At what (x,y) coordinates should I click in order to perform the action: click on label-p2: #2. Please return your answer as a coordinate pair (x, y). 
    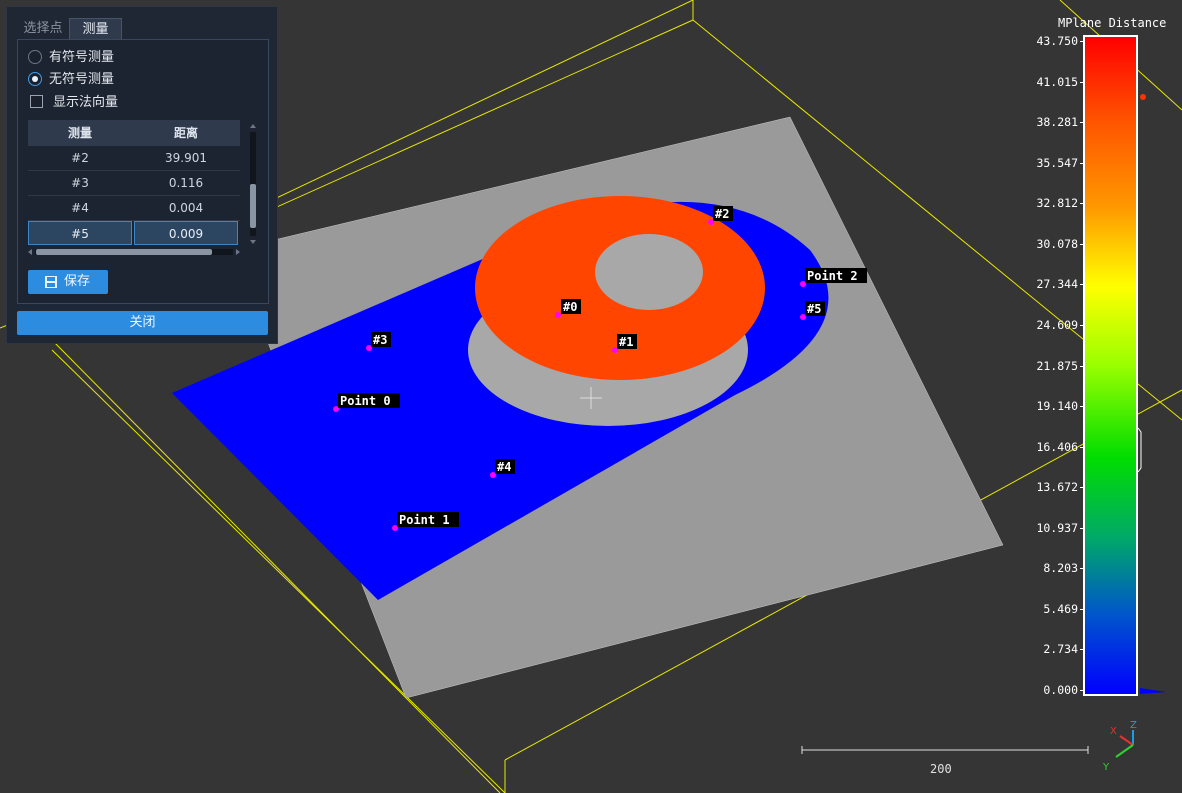
    Looking at the image, I should click on (722, 214).